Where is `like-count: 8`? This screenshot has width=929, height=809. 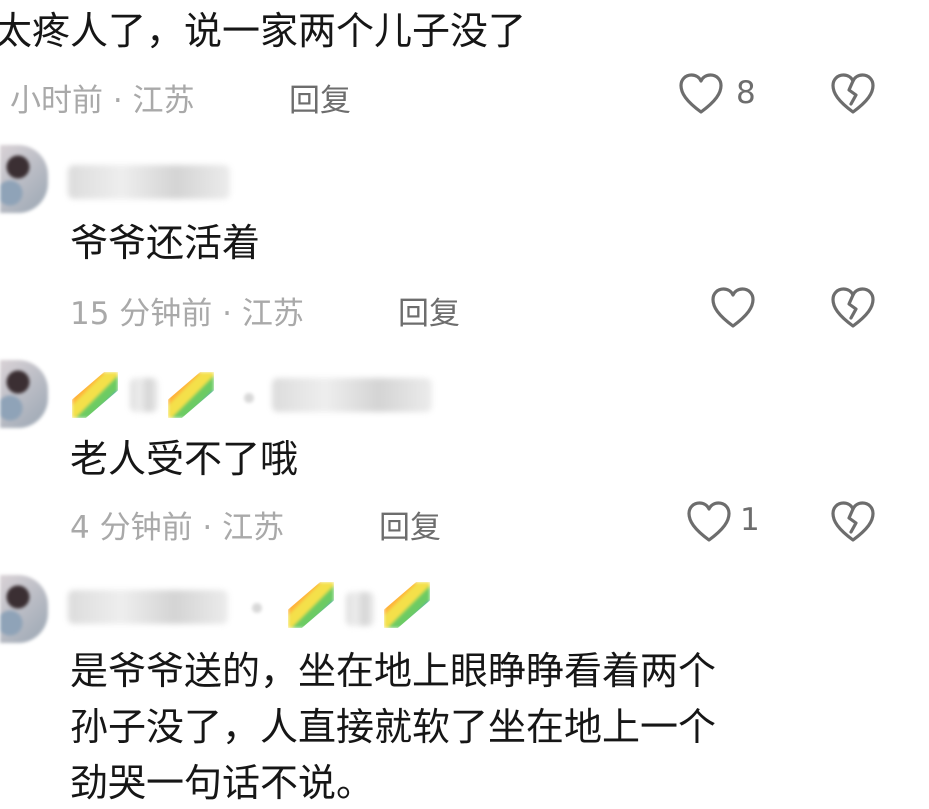 like-count: 8 is located at coordinates (746, 93).